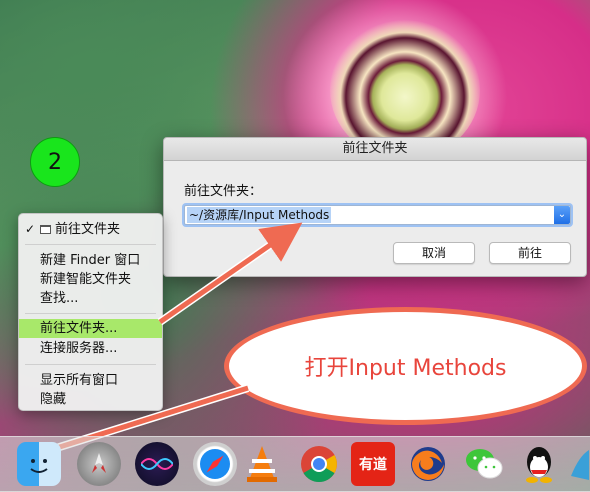 Image resolution: width=590 pixels, height=492 pixels. Describe the element at coordinates (375, 149) in the screenshot. I see `dialog-title: 前往文件夹` at that location.